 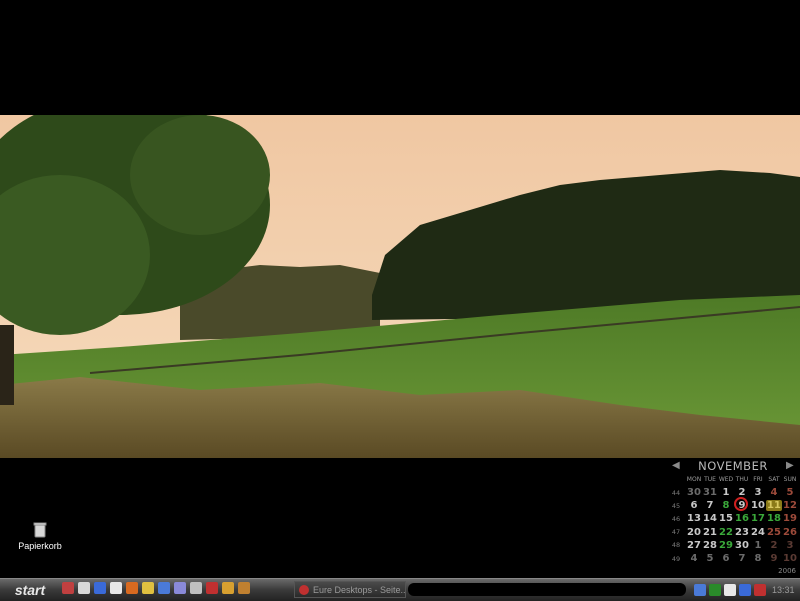 What do you see at coordinates (774, 532) in the screenshot?
I see `calendar-day: 25` at bounding box center [774, 532].